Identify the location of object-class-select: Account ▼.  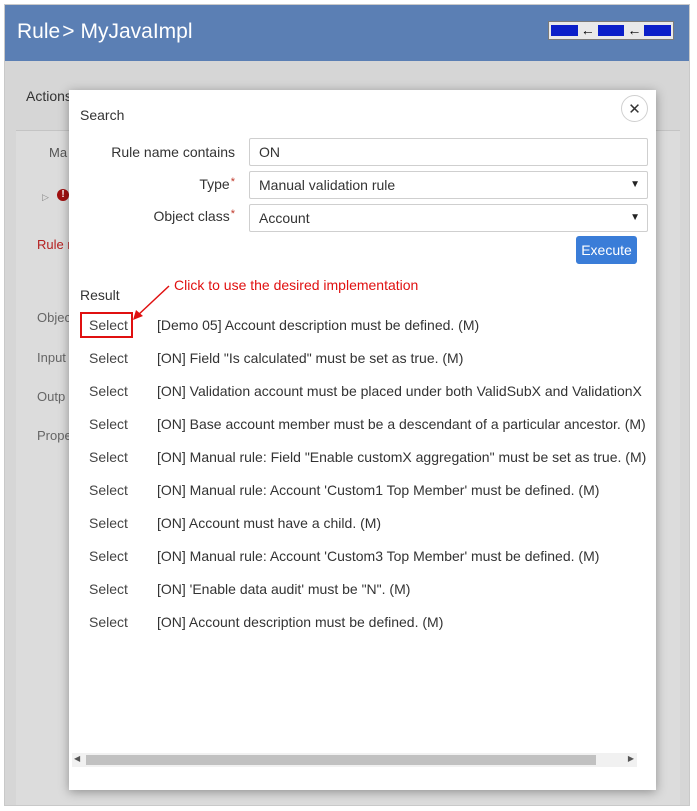
(448, 218).